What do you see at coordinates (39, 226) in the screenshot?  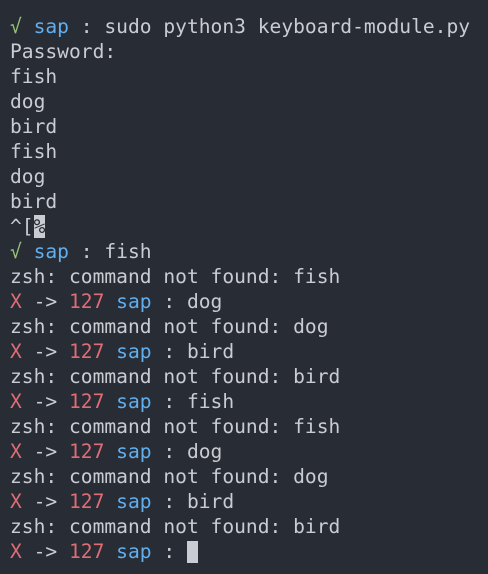 I see `inverted-percent-marker: %` at bounding box center [39, 226].